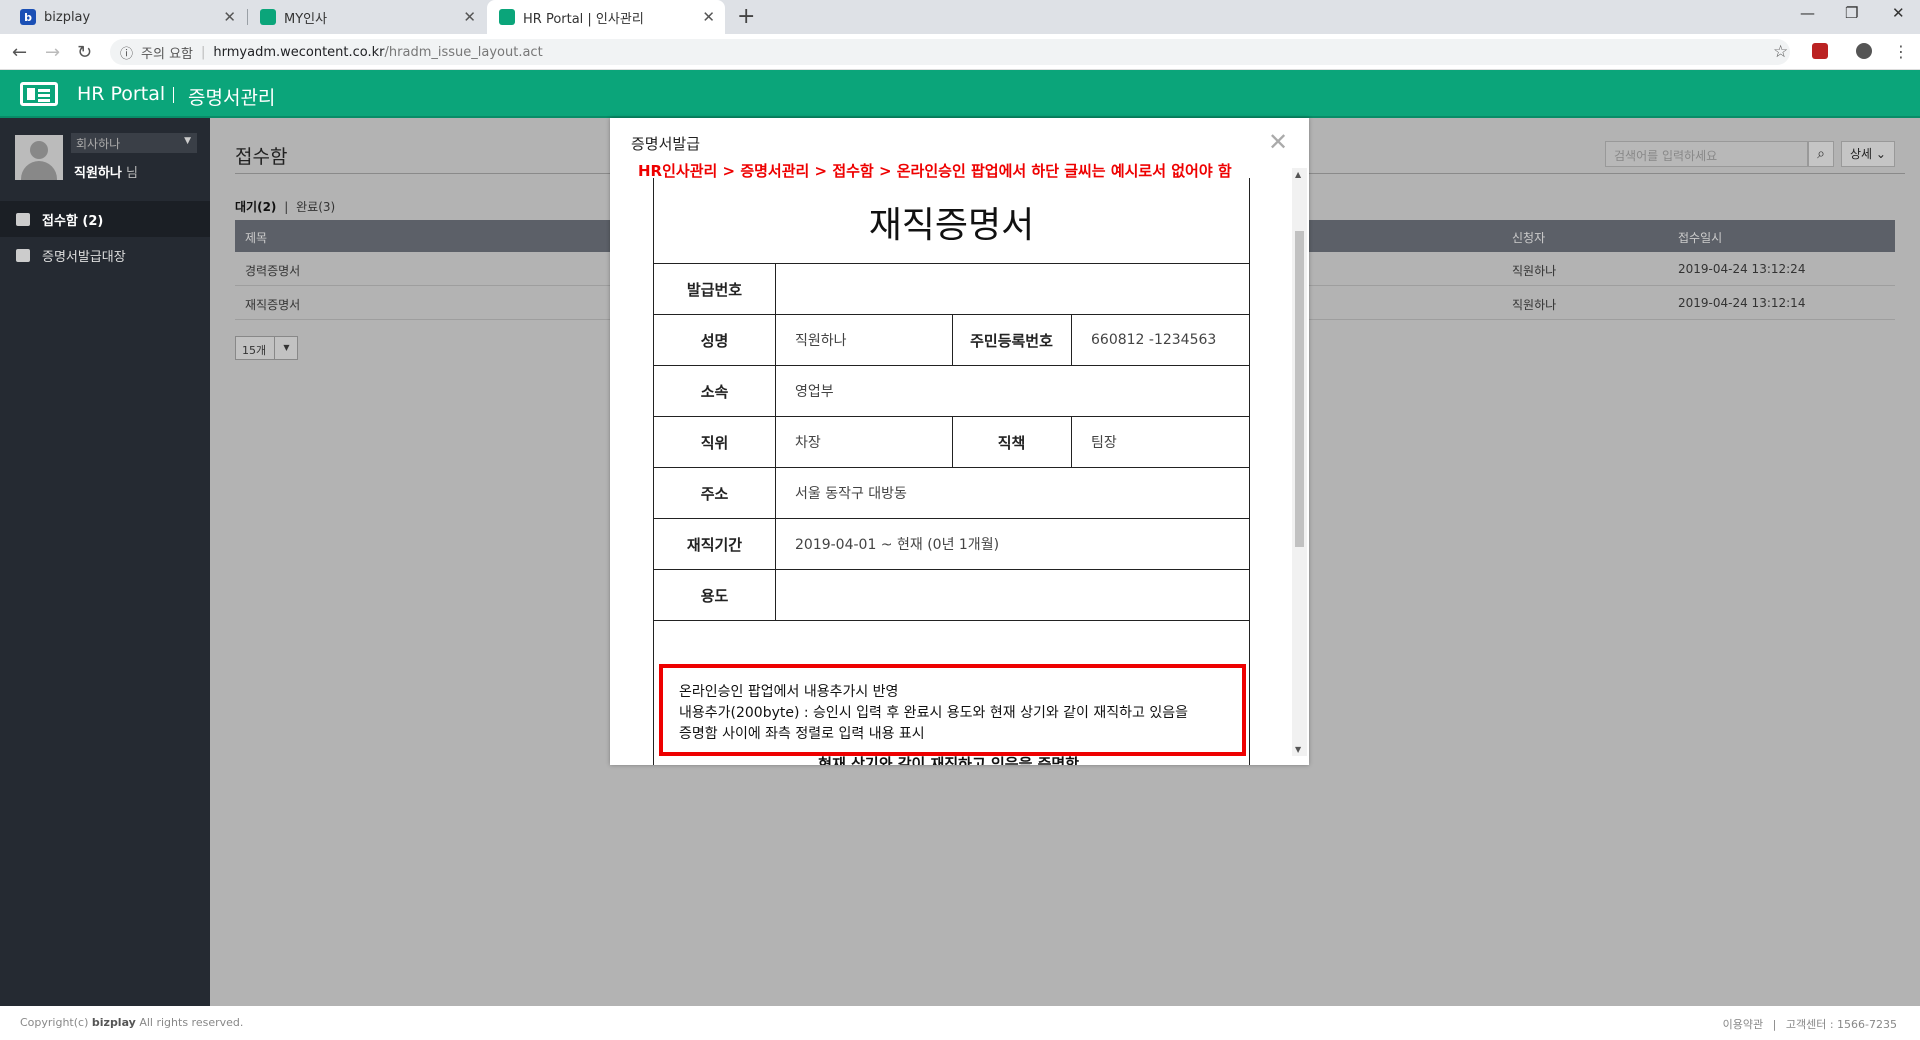  I want to click on certificate-title: 재직증명서, so click(951, 221).